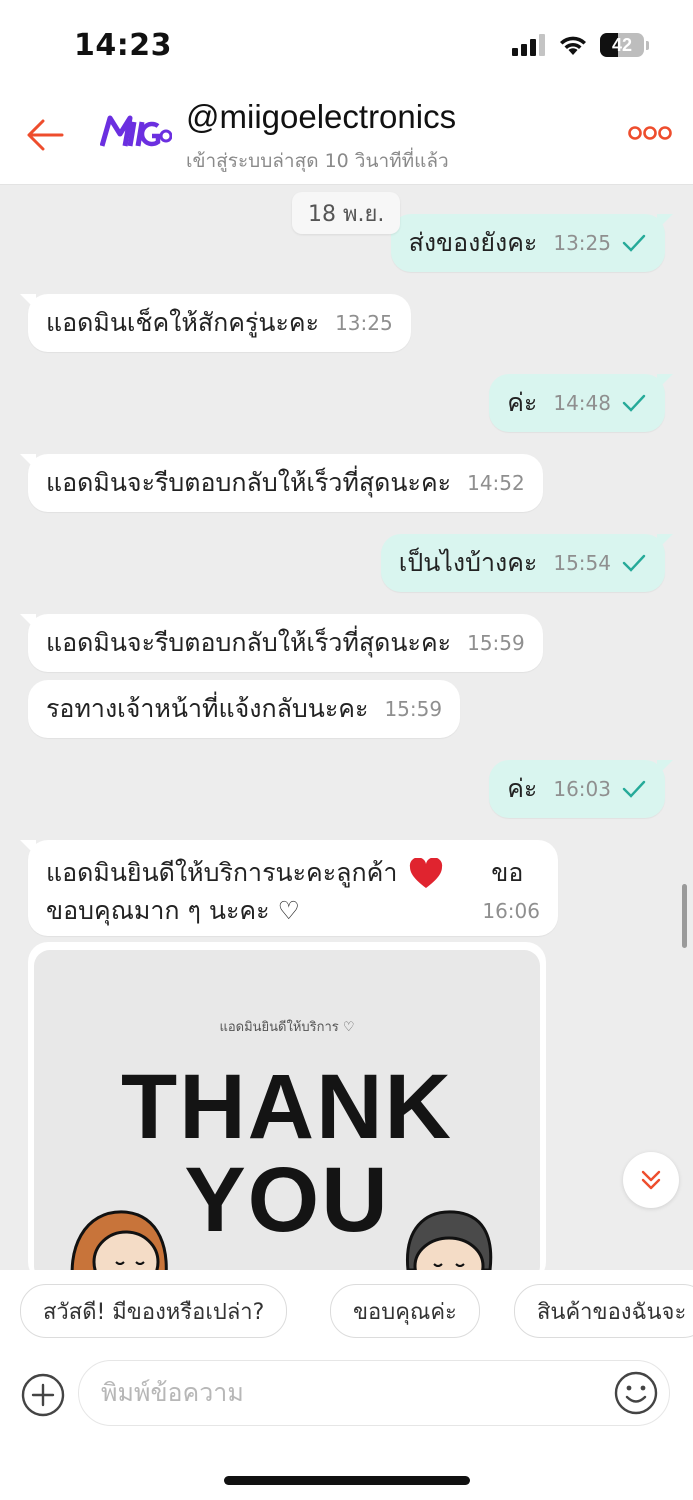  I want to click on message-line: แอดมินยินดีให้บริการนะคะลูกค้า ขอ, so click(293, 873).